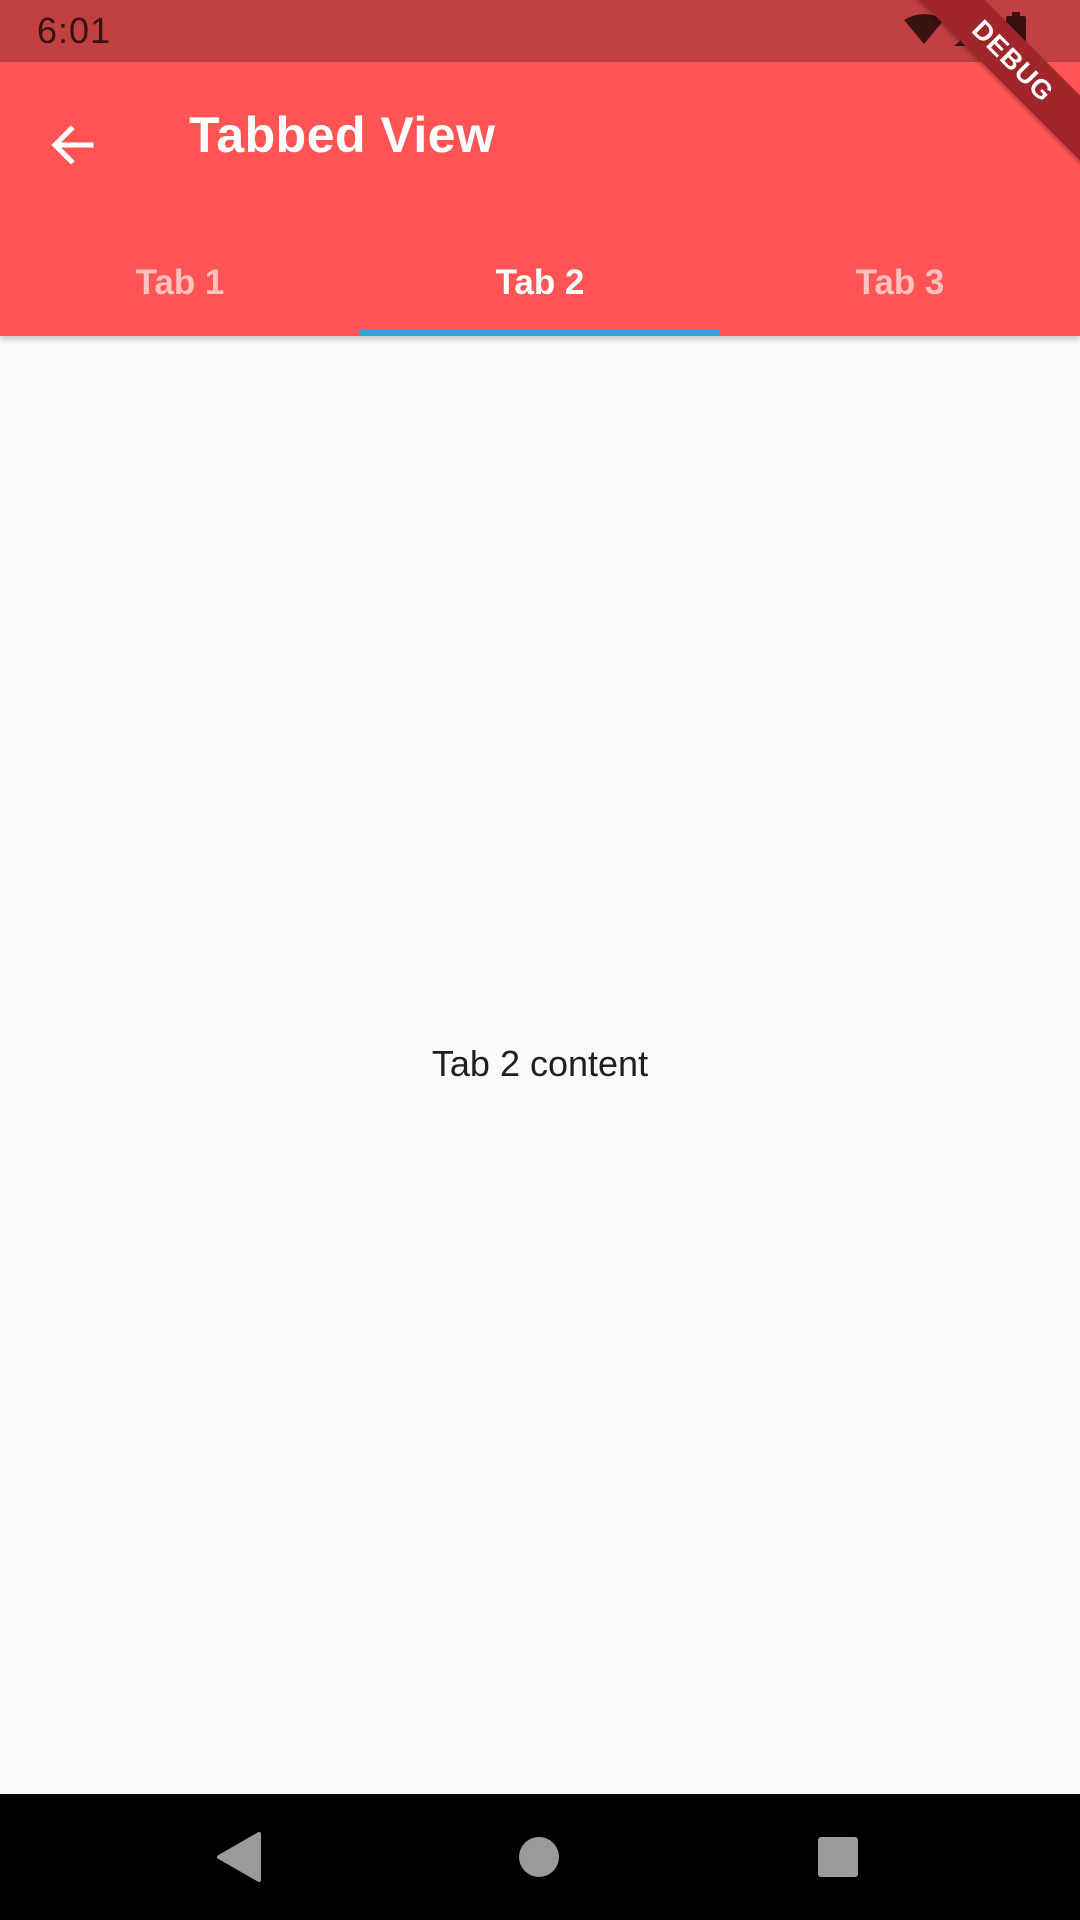 The image size is (1080, 1920). I want to click on back-triangle-icon, so click(239, 1857).